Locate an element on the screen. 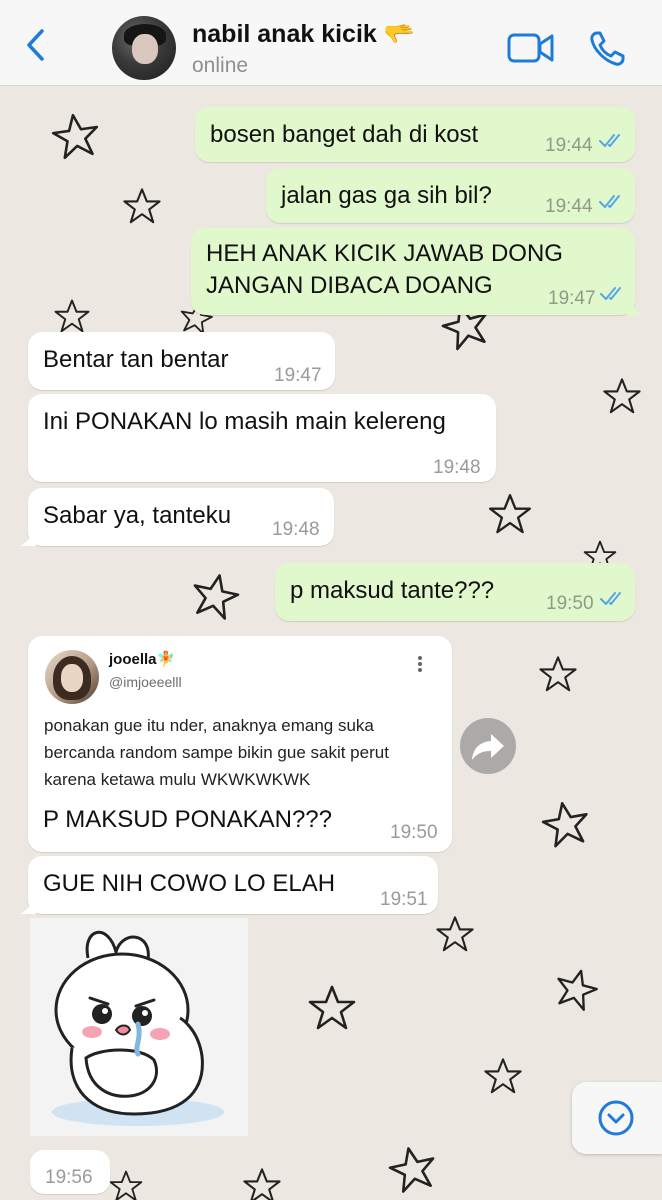  contact-name: nabil anak kicik 🫳 is located at coordinates (303, 34).